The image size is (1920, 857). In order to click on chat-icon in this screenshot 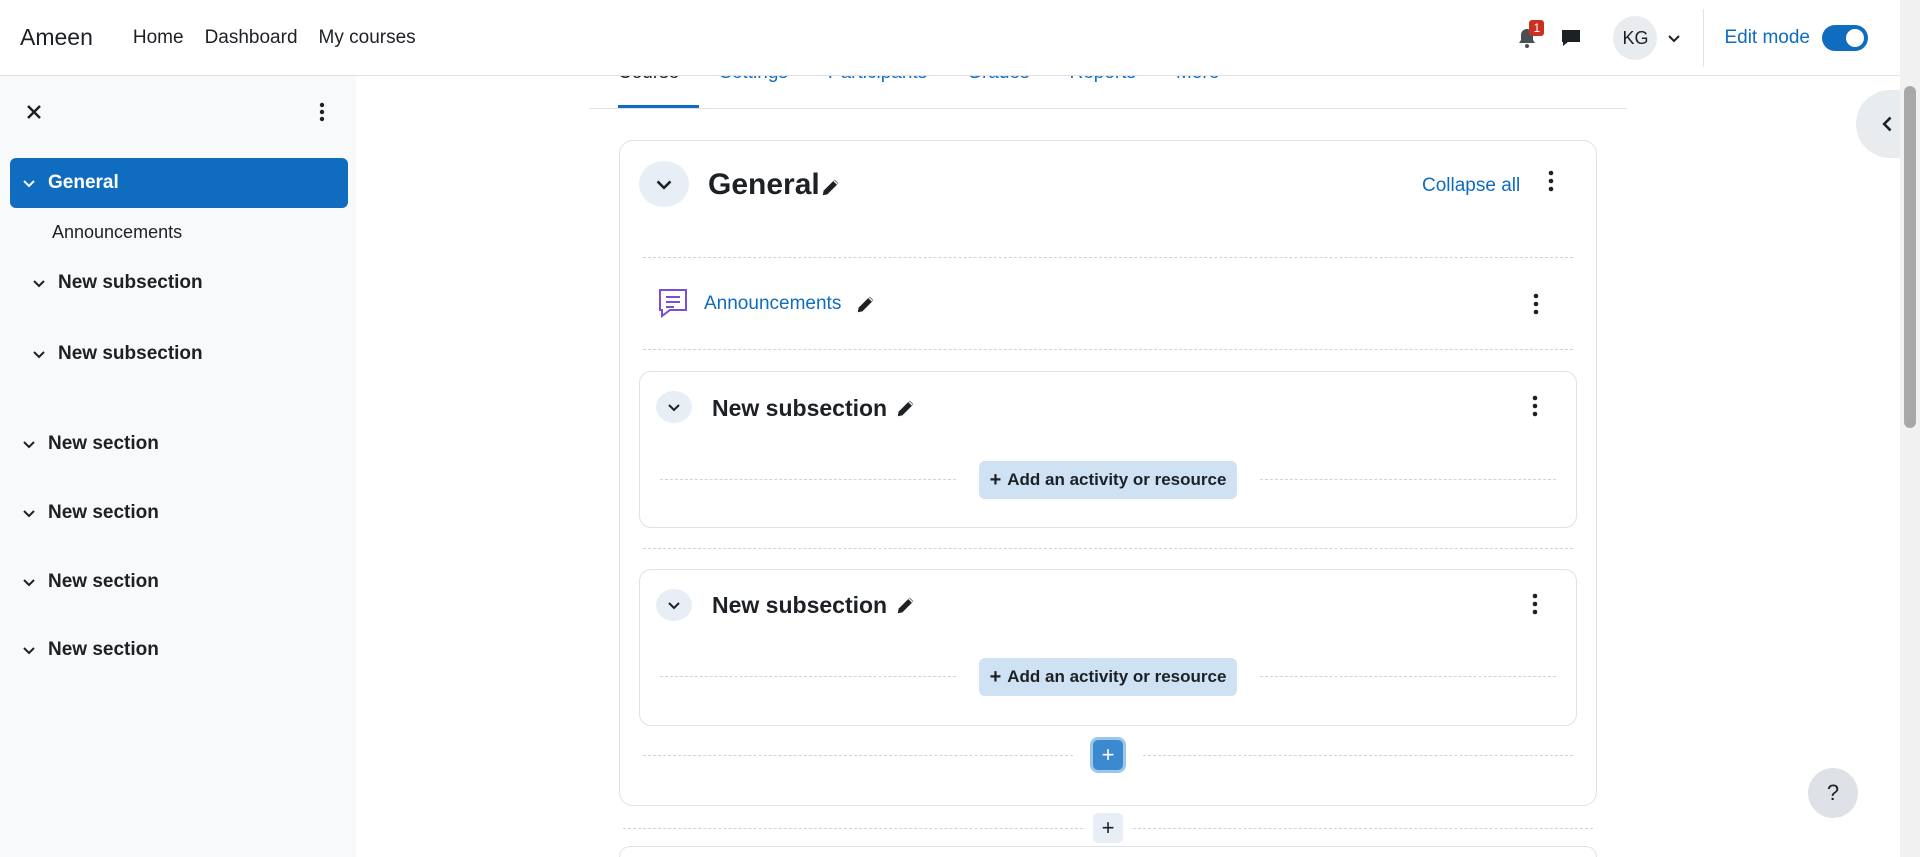, I will do `click(1571, 38)`.